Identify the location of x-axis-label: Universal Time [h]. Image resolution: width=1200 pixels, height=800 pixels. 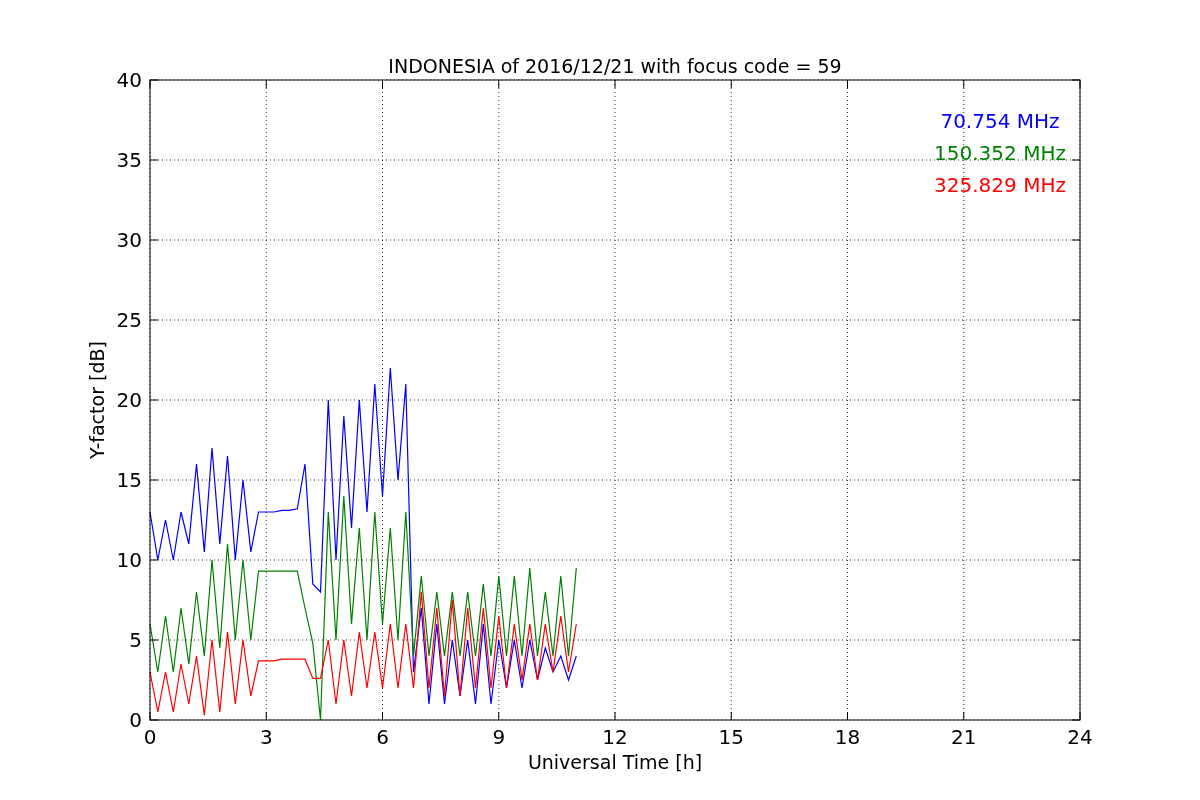
(615, 762).